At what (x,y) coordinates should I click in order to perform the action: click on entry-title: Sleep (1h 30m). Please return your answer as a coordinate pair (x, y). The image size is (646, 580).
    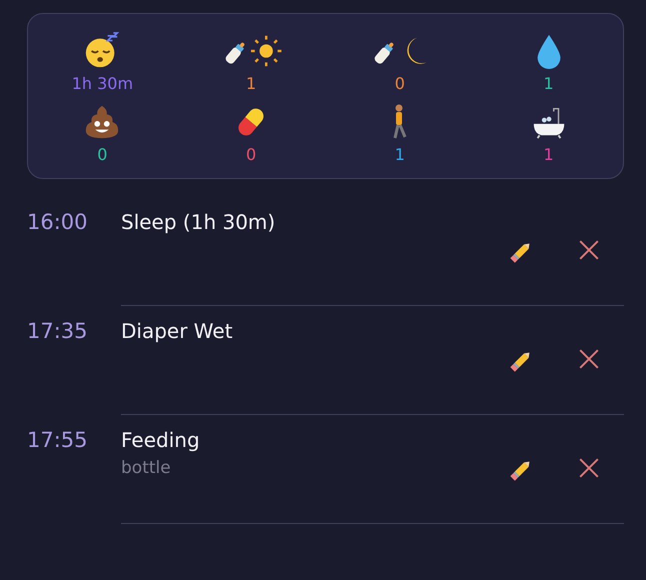
    Looking at the image, I should click on (198, 222).